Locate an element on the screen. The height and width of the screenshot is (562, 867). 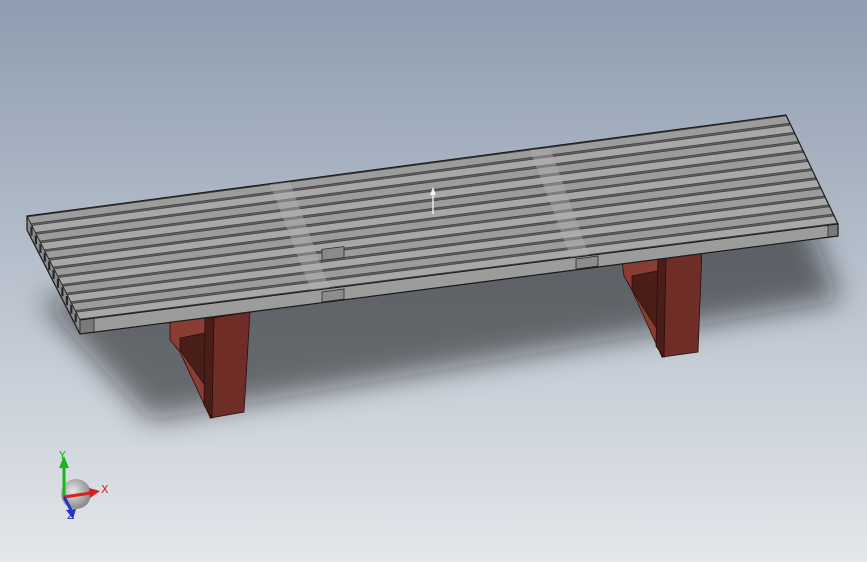
front-corner-block-right is located at coordinates (833, 230).